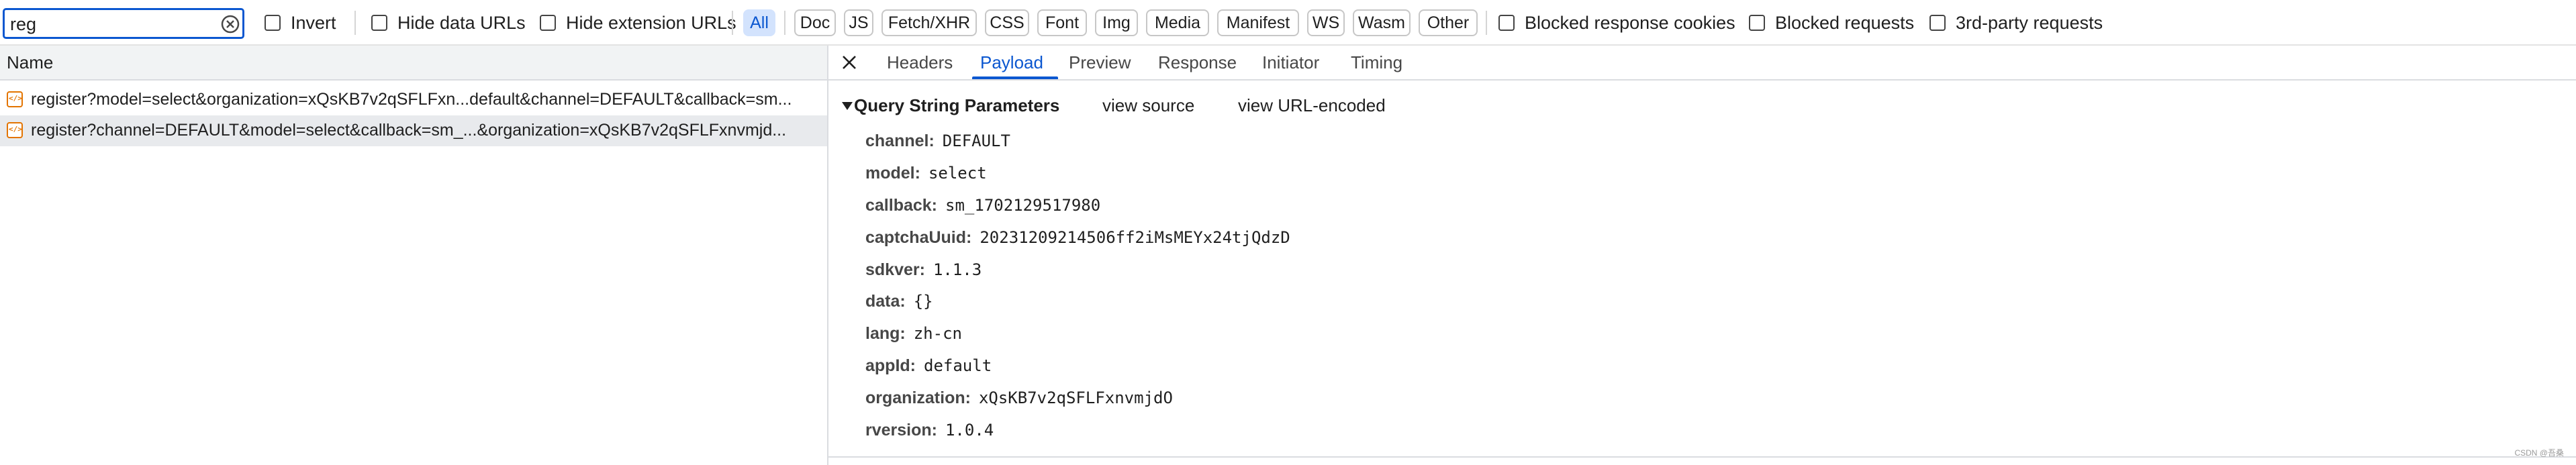 This screenshot has height=465, width=2576. Describe the element at coordinates (937, 143) in the screenshot. I see `param-row-channel: channel: DEFAULT` at that location.